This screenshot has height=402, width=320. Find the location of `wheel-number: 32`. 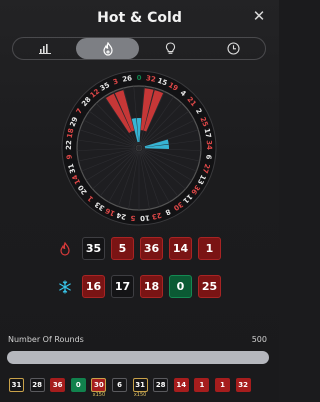

wheel-number: 32 is located at coordinates (150, 79).